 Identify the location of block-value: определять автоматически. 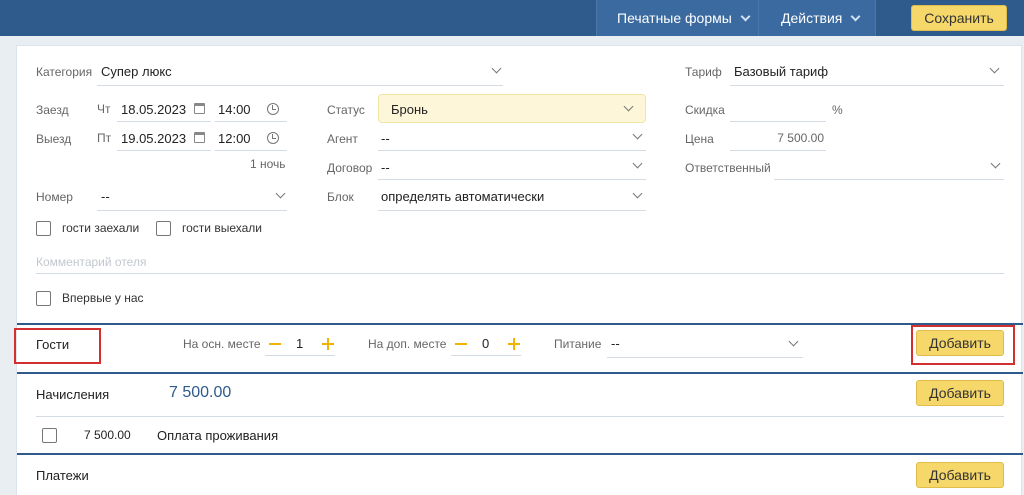
(463, 196).